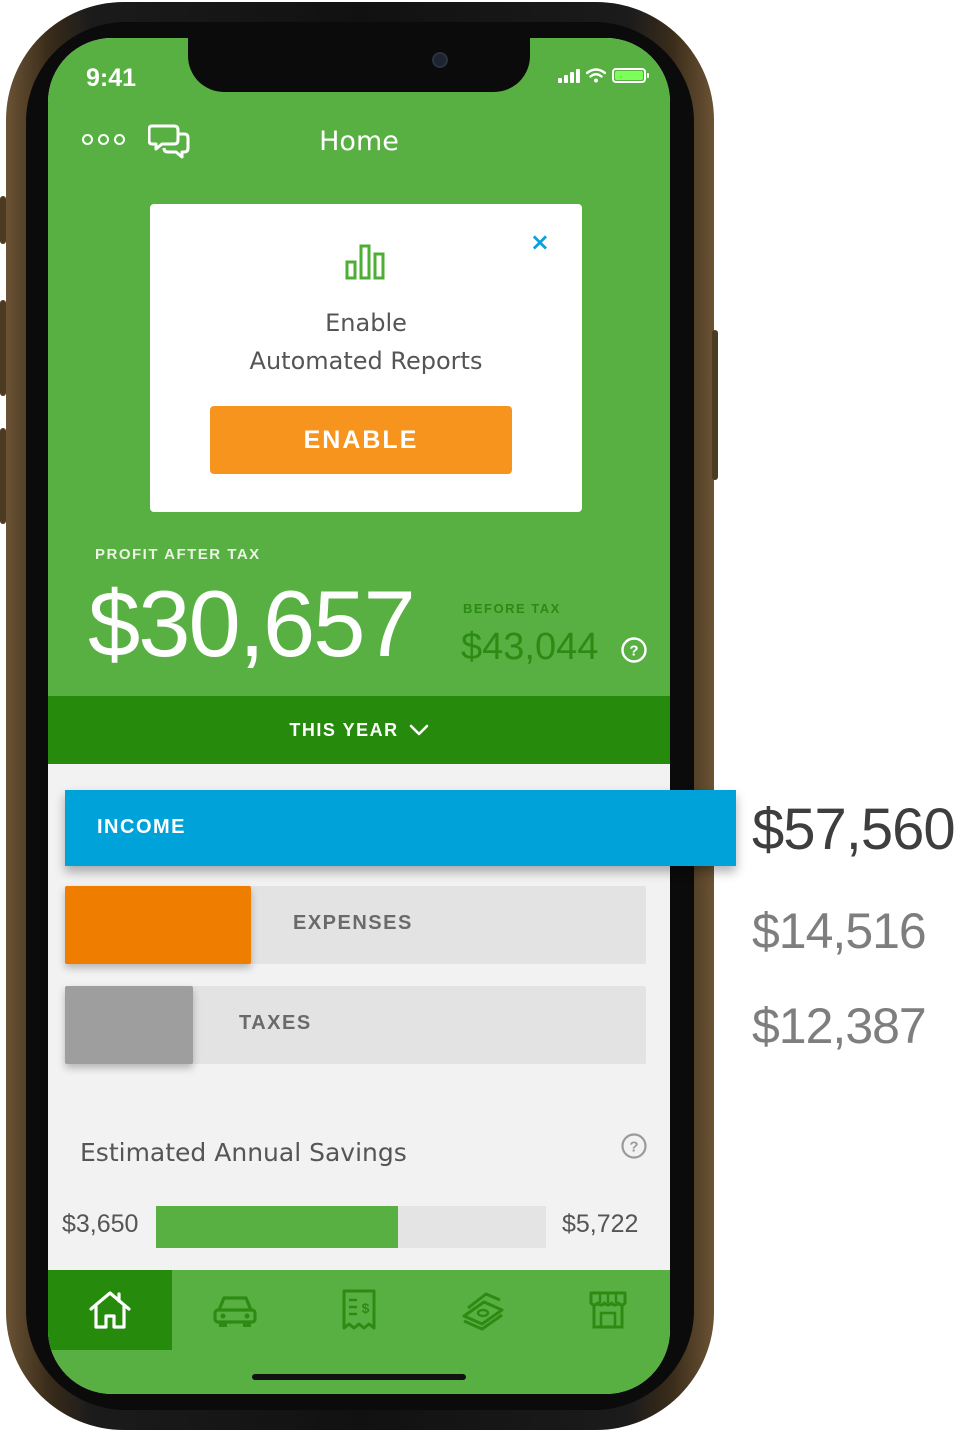  I want to click on chevron-down-icon, so click(418, 730).